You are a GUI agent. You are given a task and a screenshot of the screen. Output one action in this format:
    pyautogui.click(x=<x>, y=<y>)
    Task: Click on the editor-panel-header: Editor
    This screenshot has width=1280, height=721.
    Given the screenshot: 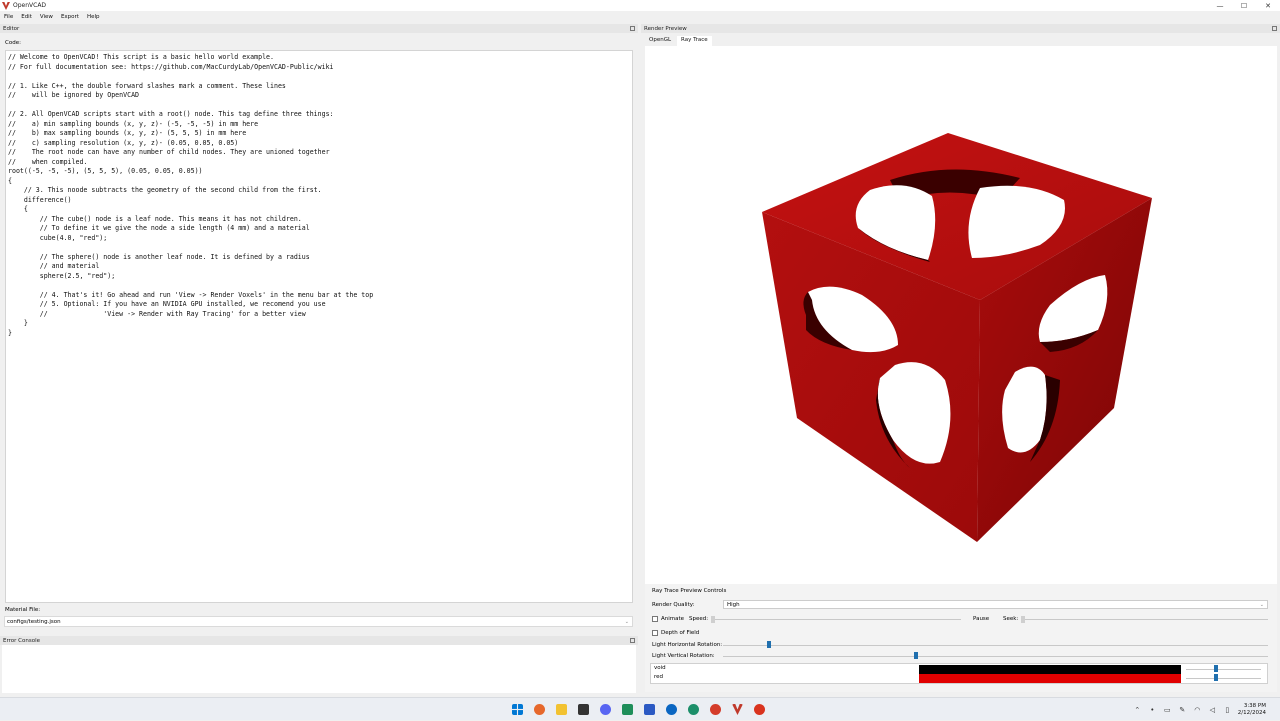 What is the action you would take?
    pyautogui.click(x=319, y=28)
    